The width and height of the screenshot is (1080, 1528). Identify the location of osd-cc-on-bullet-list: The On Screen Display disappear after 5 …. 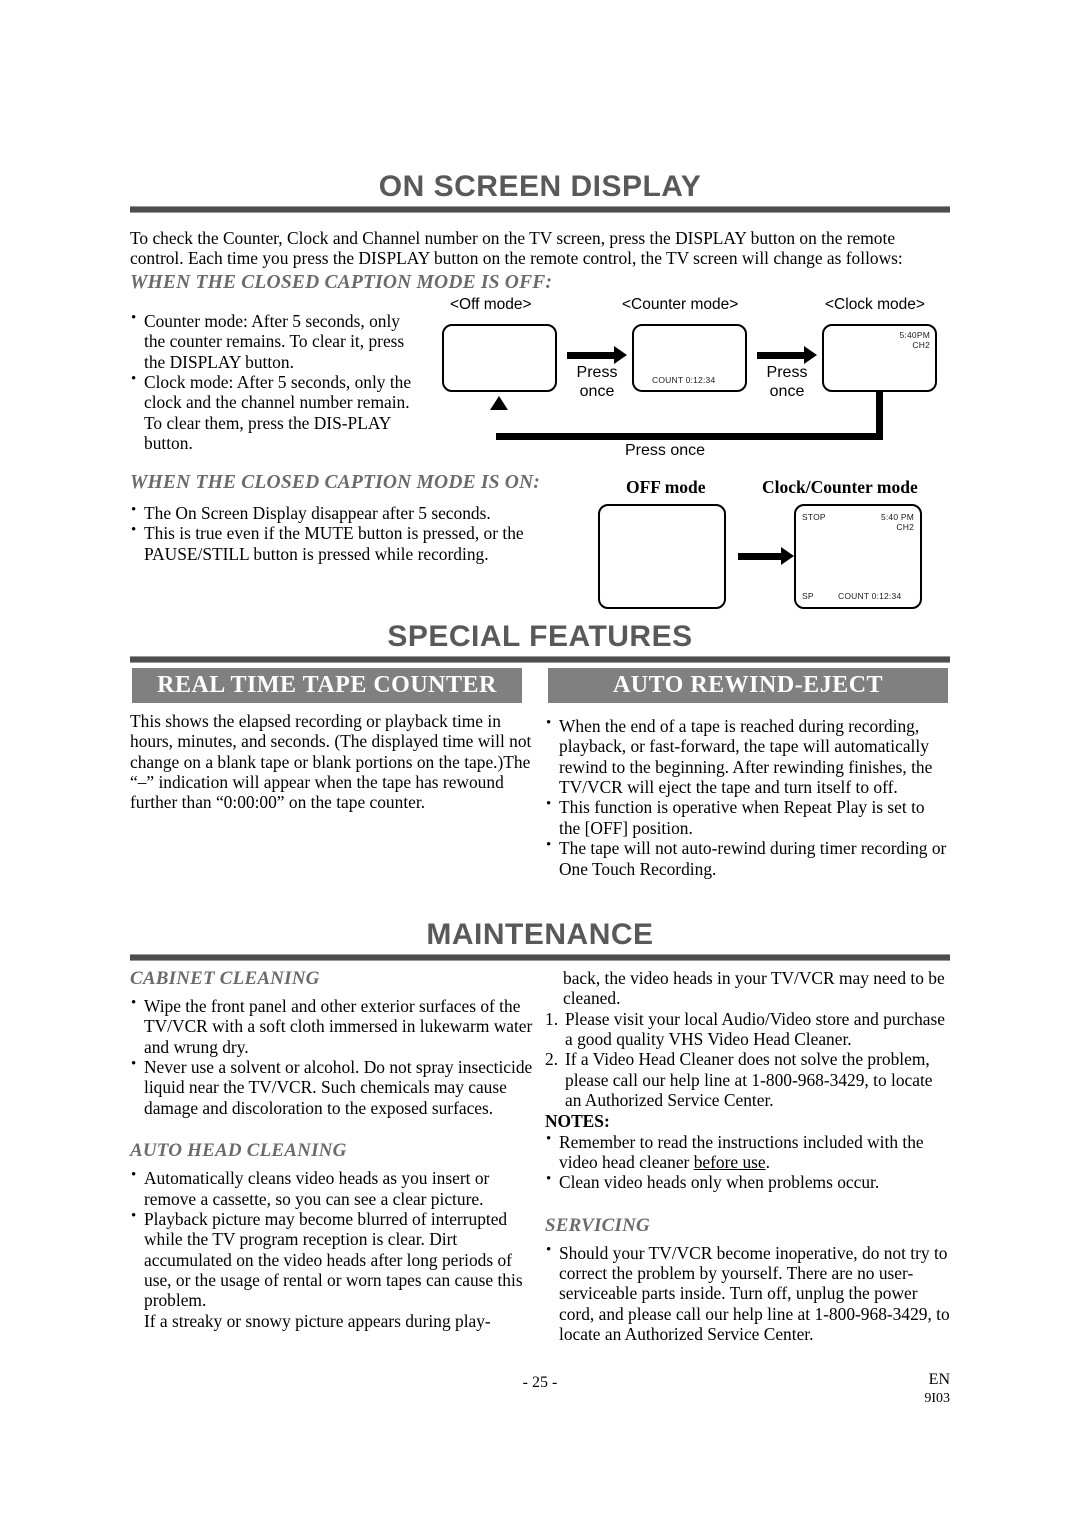
(357, 533).